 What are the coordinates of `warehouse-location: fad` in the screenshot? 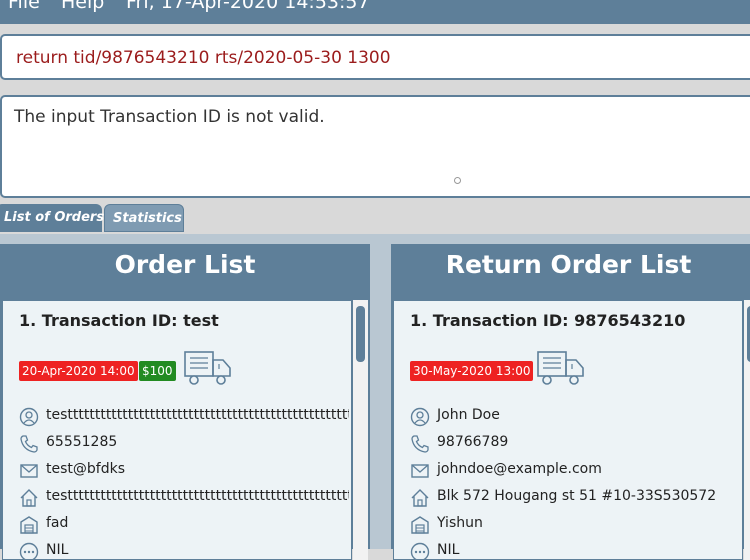 It's located at (57, 523).